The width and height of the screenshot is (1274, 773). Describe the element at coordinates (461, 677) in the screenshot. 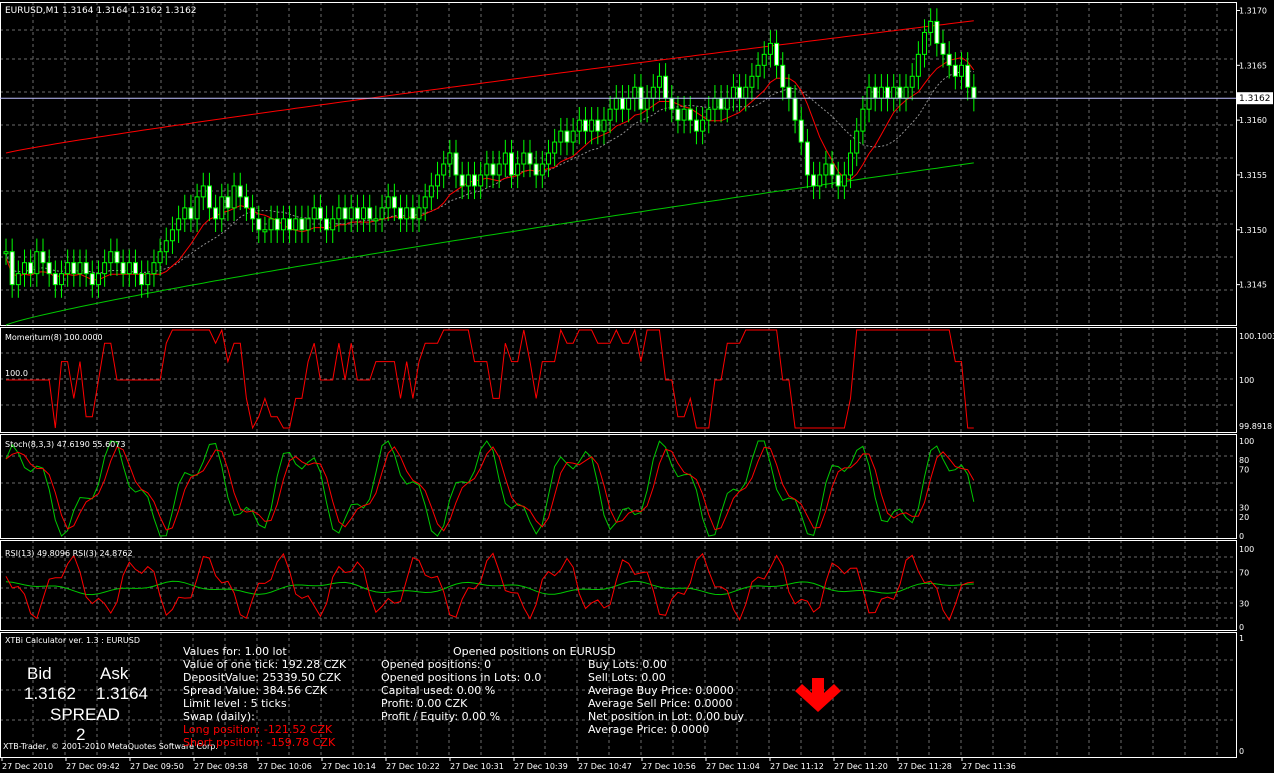

I see `info-line: Opened positions in Lots: 0.0` at that location.